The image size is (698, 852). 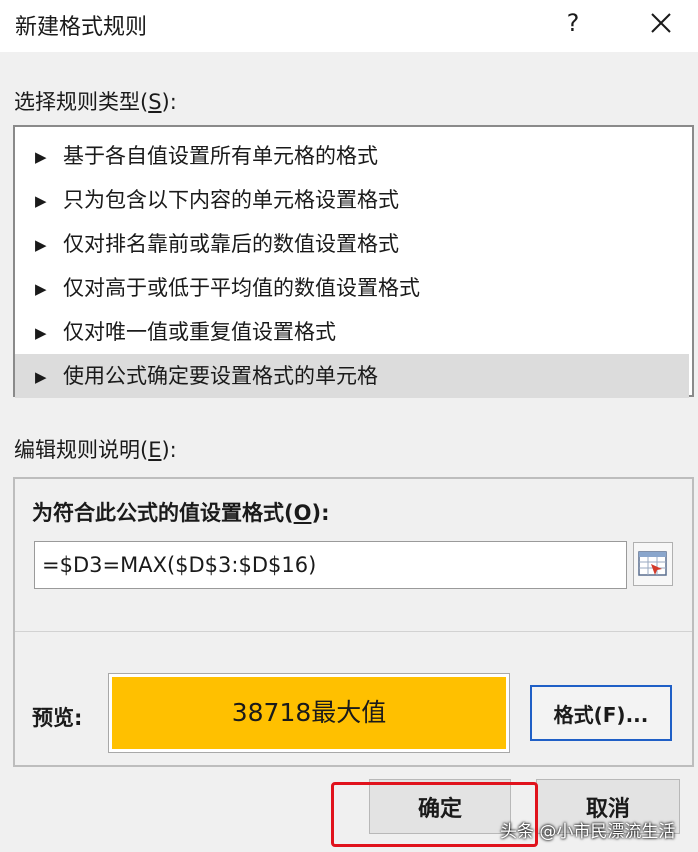 I want to click on dialog-title: 新建格式规则, so click(x=81, y=27).